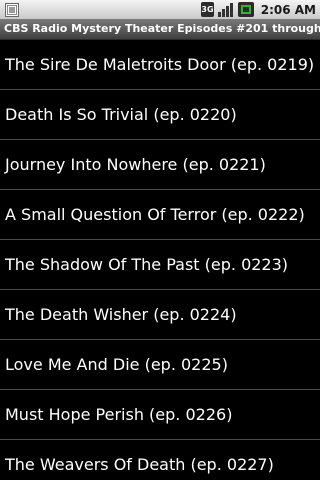  I want to click on 3g-icon: 3G, so click(207, 9).